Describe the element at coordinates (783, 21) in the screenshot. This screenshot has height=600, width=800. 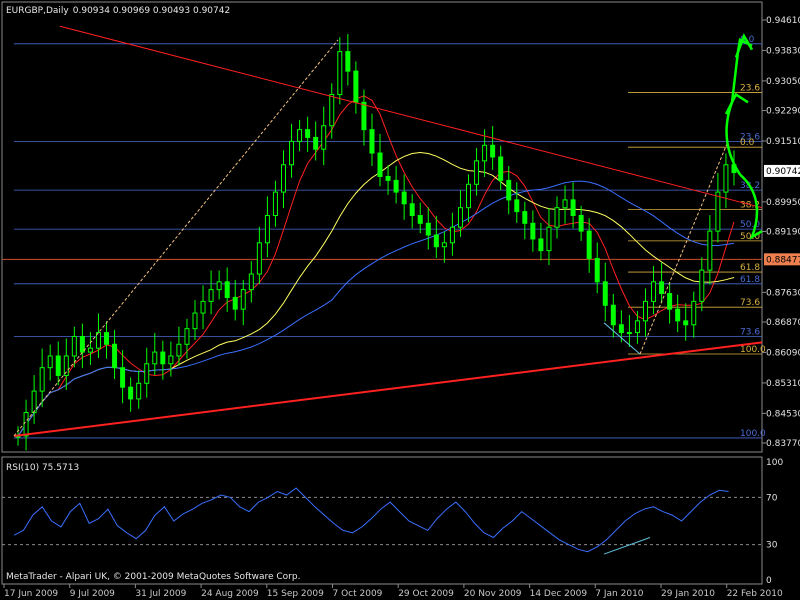
I see `y-tick-label: 0.94610` at that location.